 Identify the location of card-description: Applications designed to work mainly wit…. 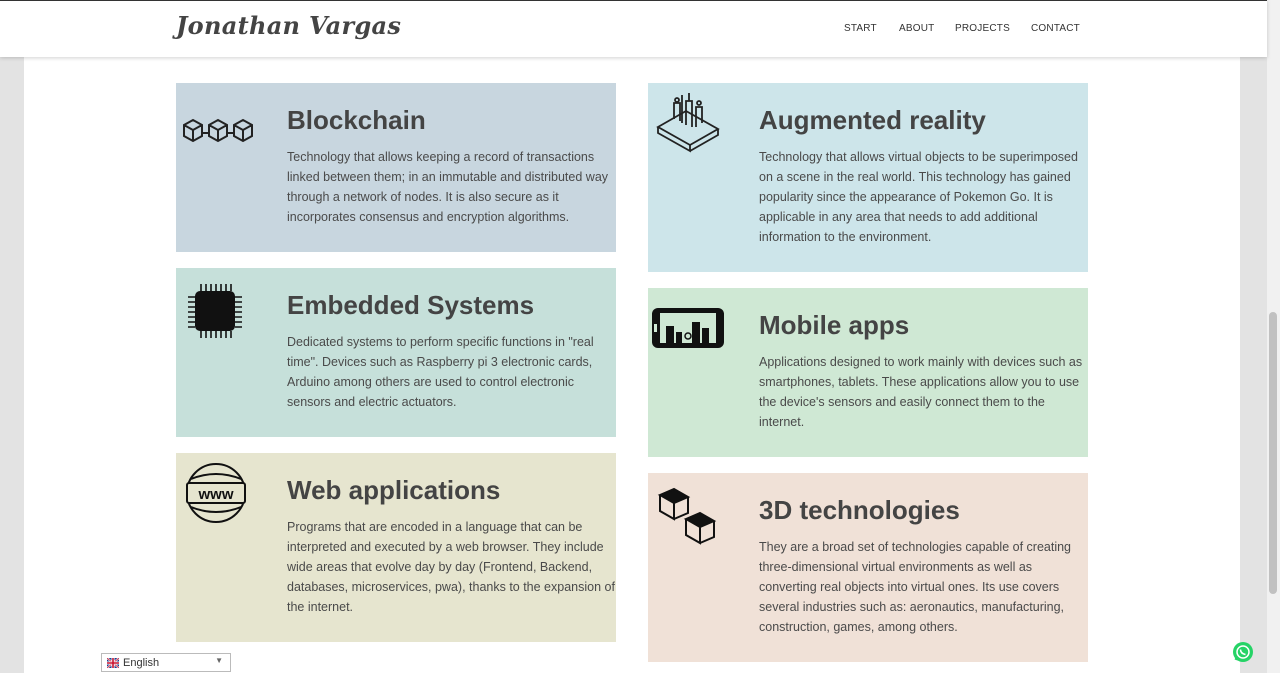
(921, 392).